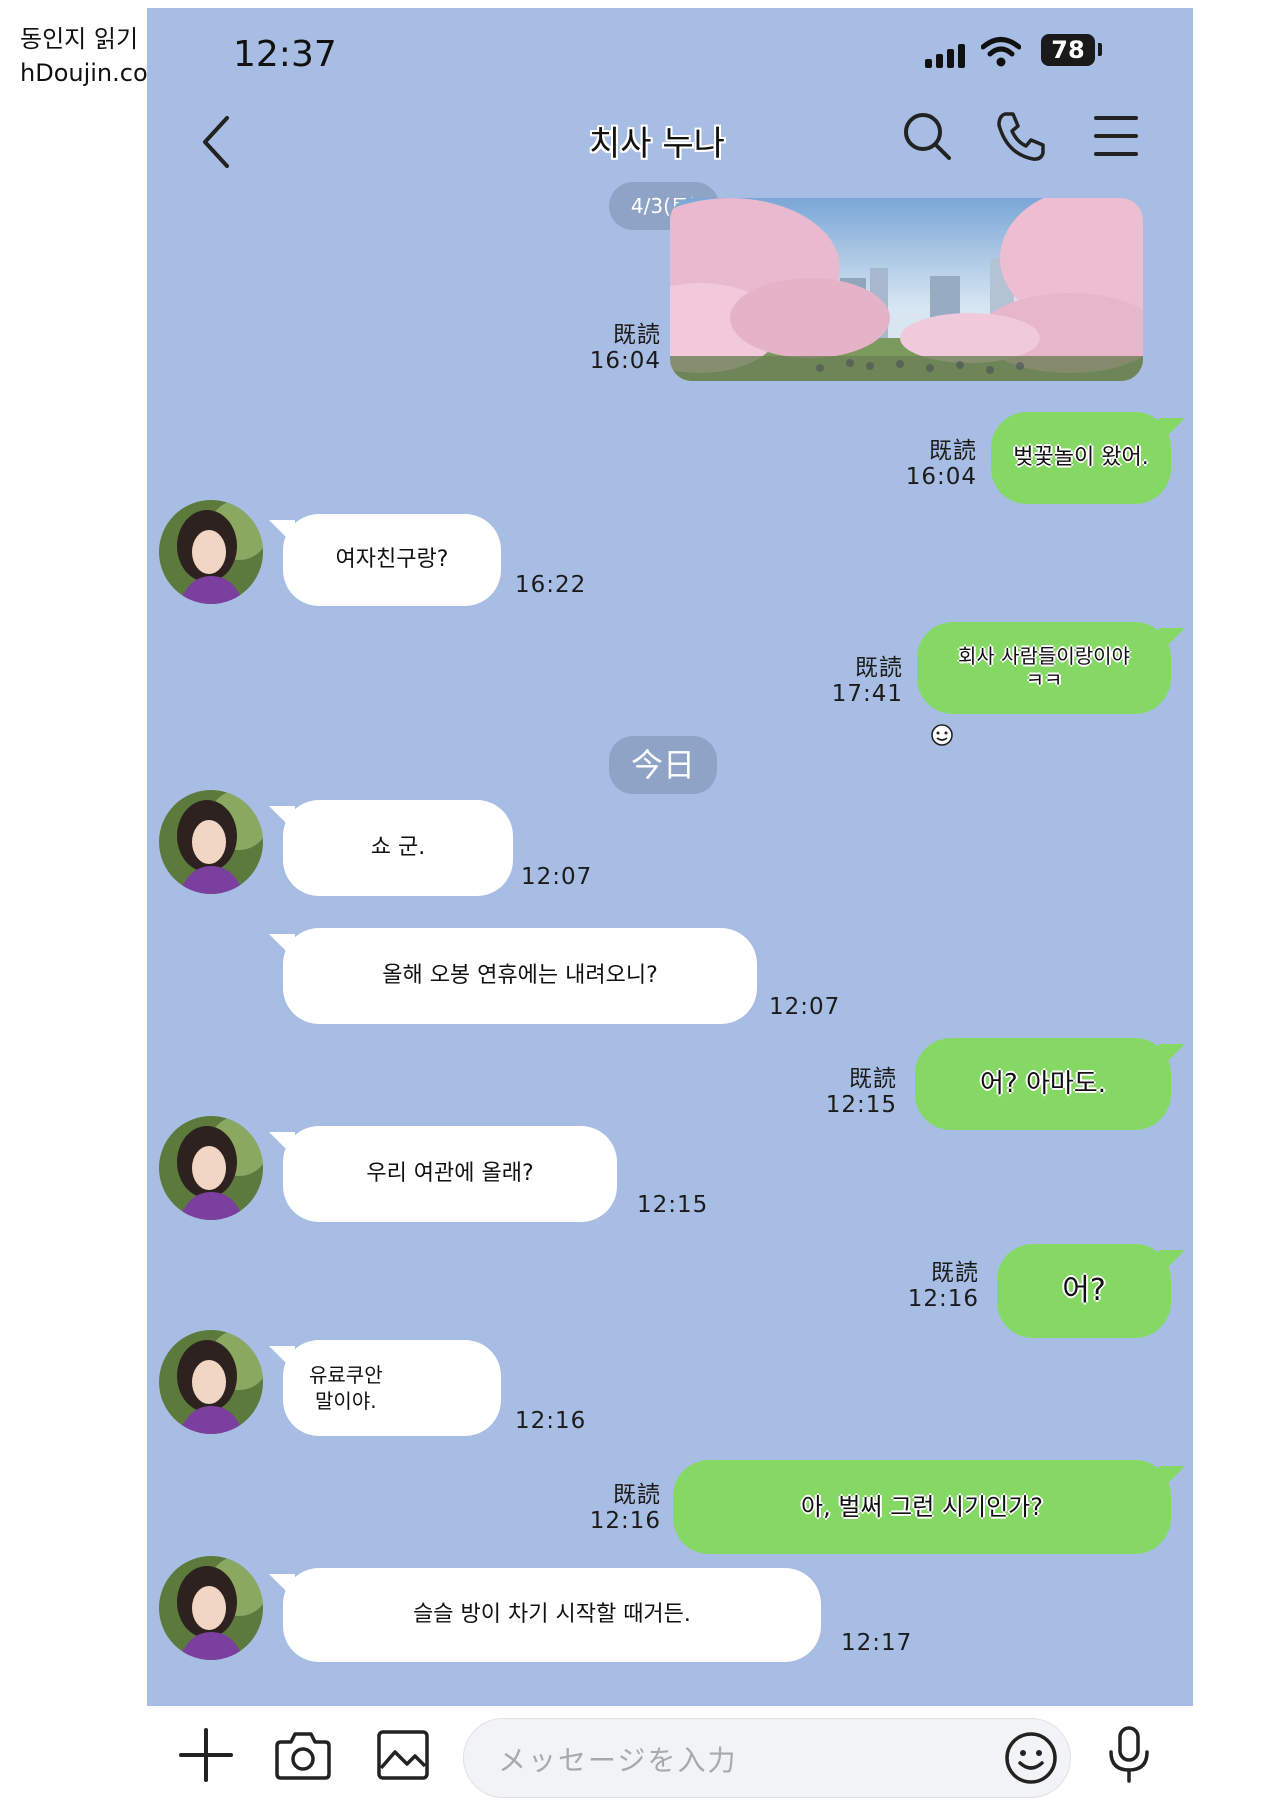  What do you see at coordinates (551, 585) in the screenshot?
I see `message-time: 16:22` at bounding box center [551, 585].